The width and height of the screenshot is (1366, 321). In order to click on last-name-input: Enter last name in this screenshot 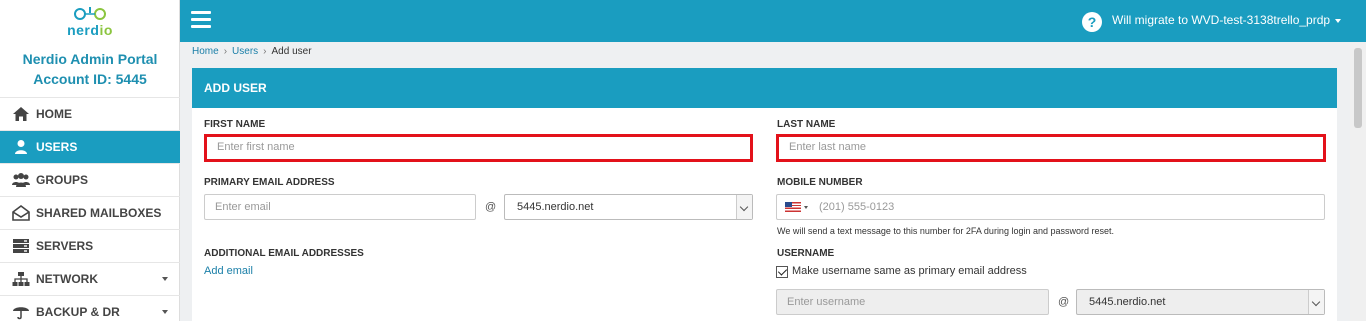, I will do `click(1051, 148)`.